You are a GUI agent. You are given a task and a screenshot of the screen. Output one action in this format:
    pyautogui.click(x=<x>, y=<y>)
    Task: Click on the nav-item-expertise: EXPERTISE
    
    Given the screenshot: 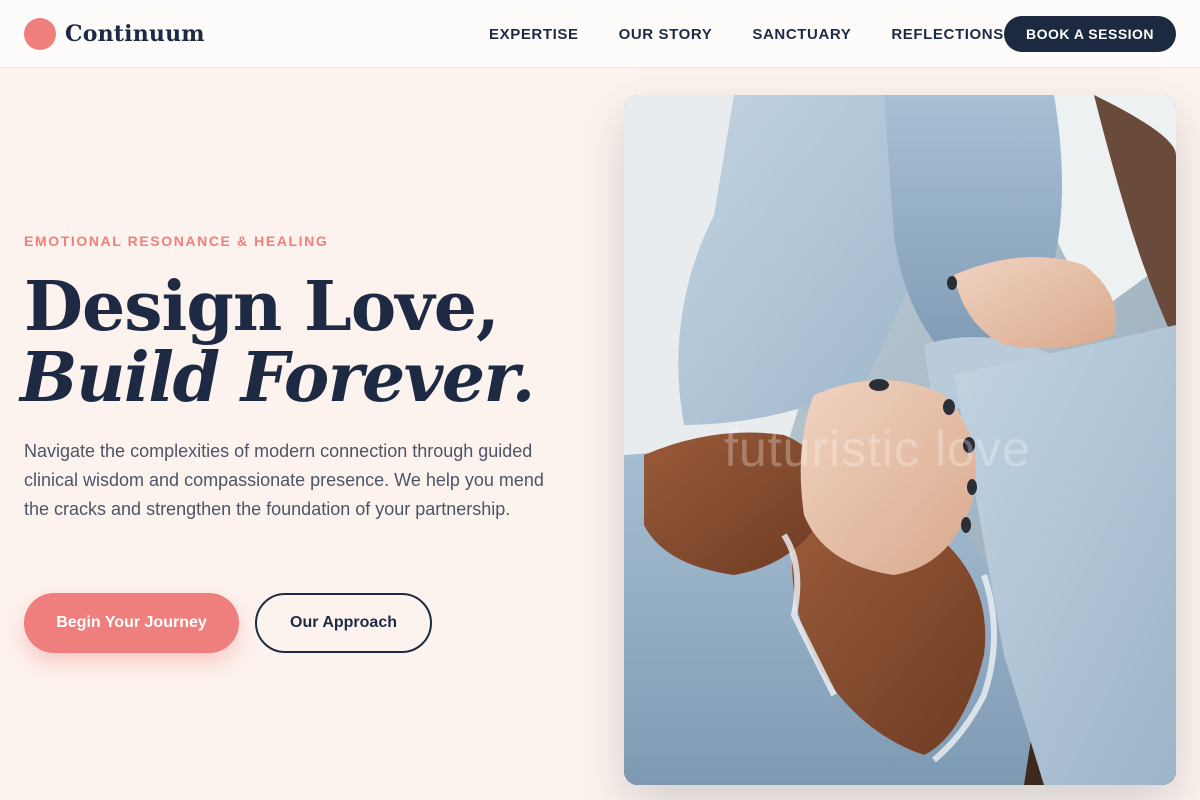 What is the action you would take?
    pyautogui.click(x=534, y=34)
    